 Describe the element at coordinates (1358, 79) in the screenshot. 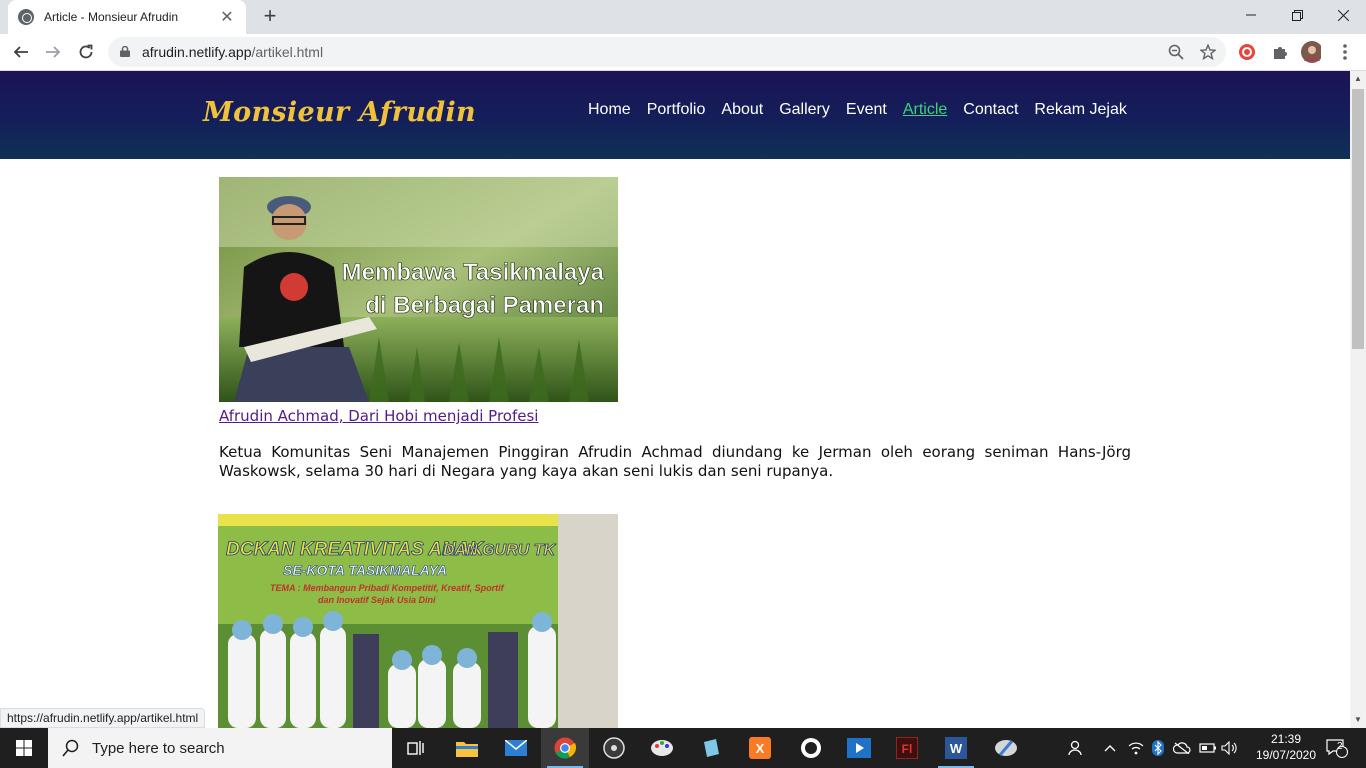

I see `scroll-up-icon: ▲` at that location.